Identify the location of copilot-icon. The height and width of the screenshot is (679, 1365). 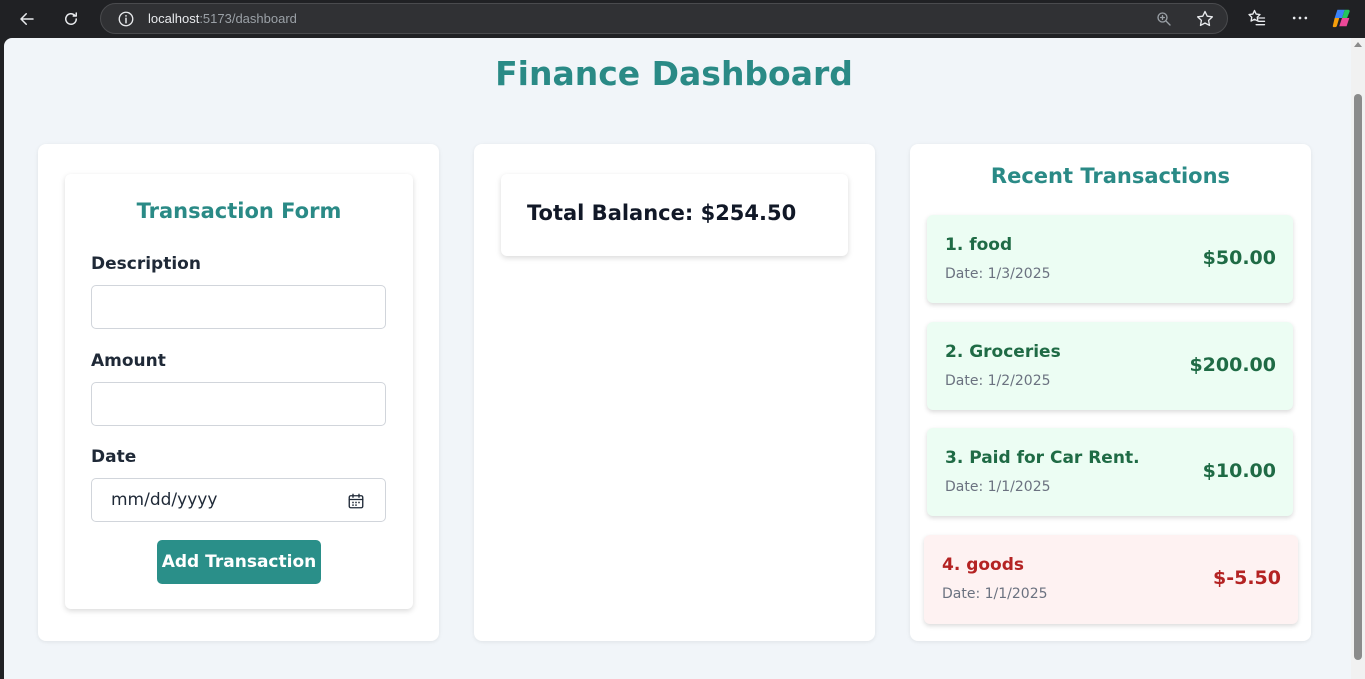
(1341, 18).